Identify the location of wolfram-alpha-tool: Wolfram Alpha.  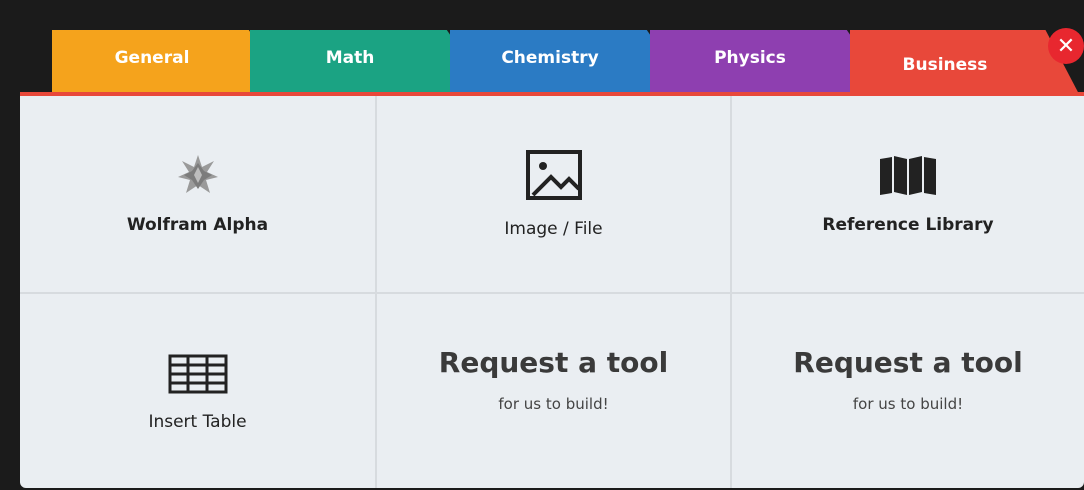
(197, 194).